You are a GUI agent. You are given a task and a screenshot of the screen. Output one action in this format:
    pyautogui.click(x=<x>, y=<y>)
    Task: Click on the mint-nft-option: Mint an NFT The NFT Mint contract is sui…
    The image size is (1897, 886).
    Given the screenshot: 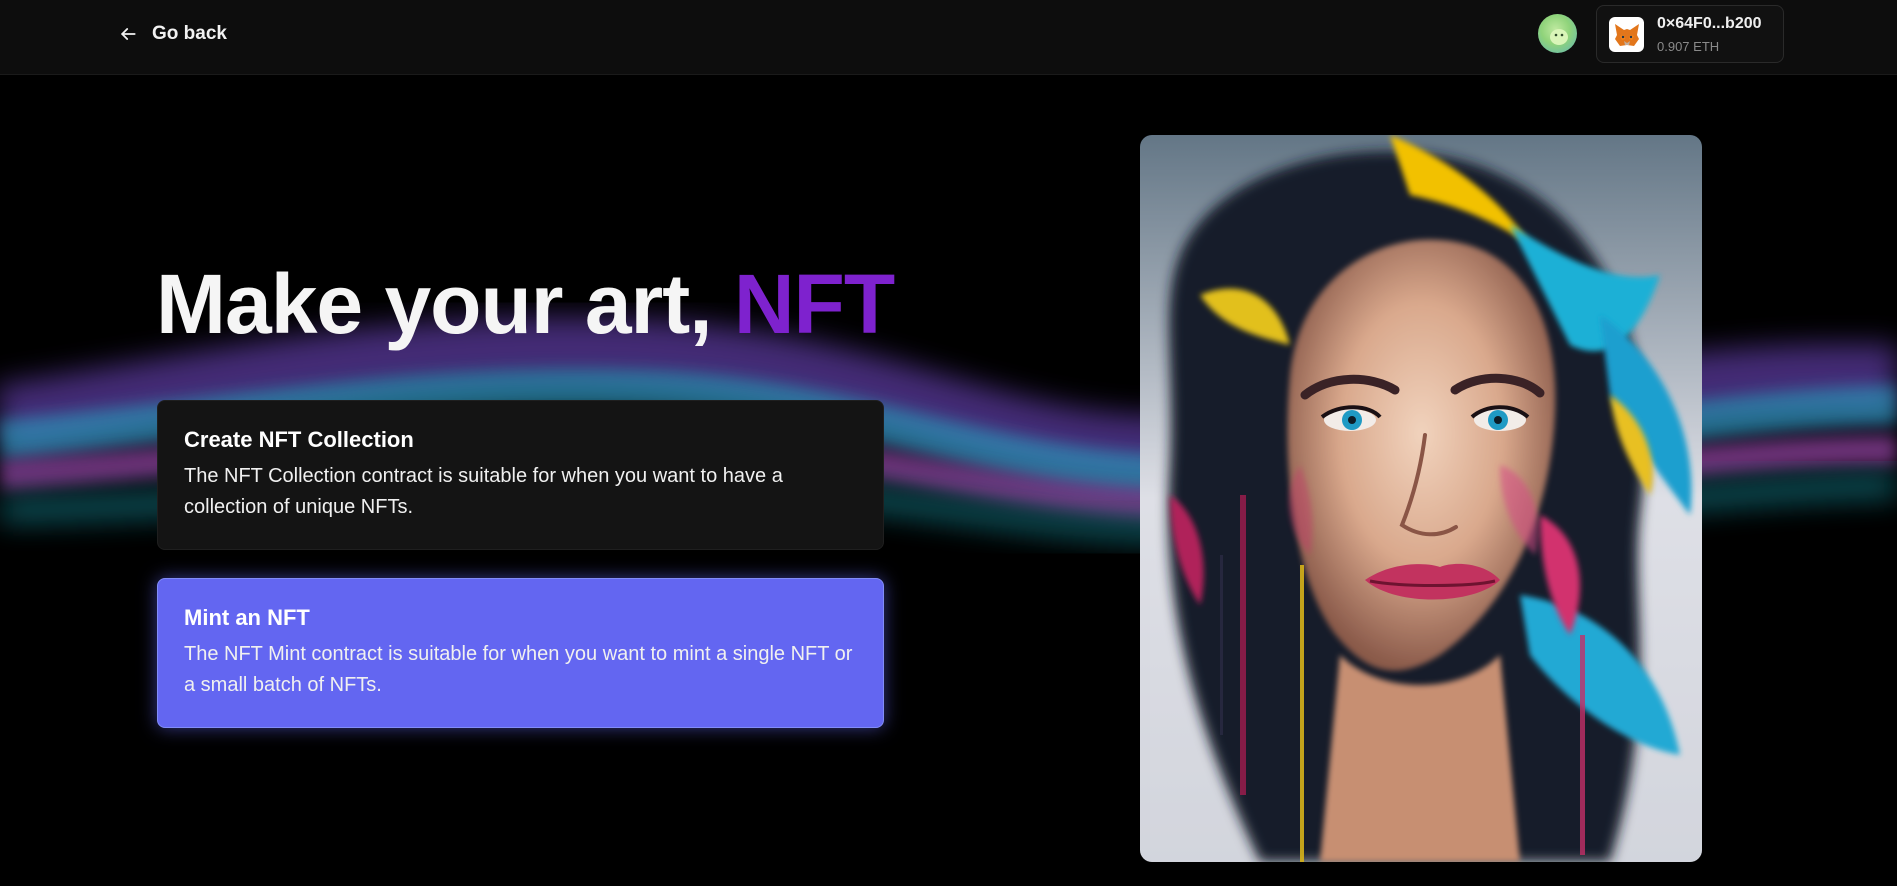 What is the action you would take?
    pyautogui.click(x=520, y=653)
    